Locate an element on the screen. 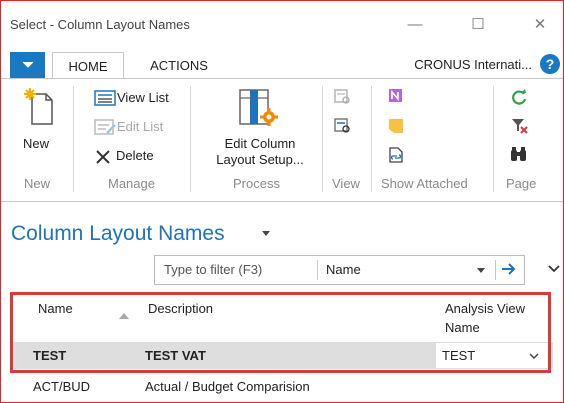 This screenshot has width=564, height=403. links-icon is located at coordinates (396, 155).